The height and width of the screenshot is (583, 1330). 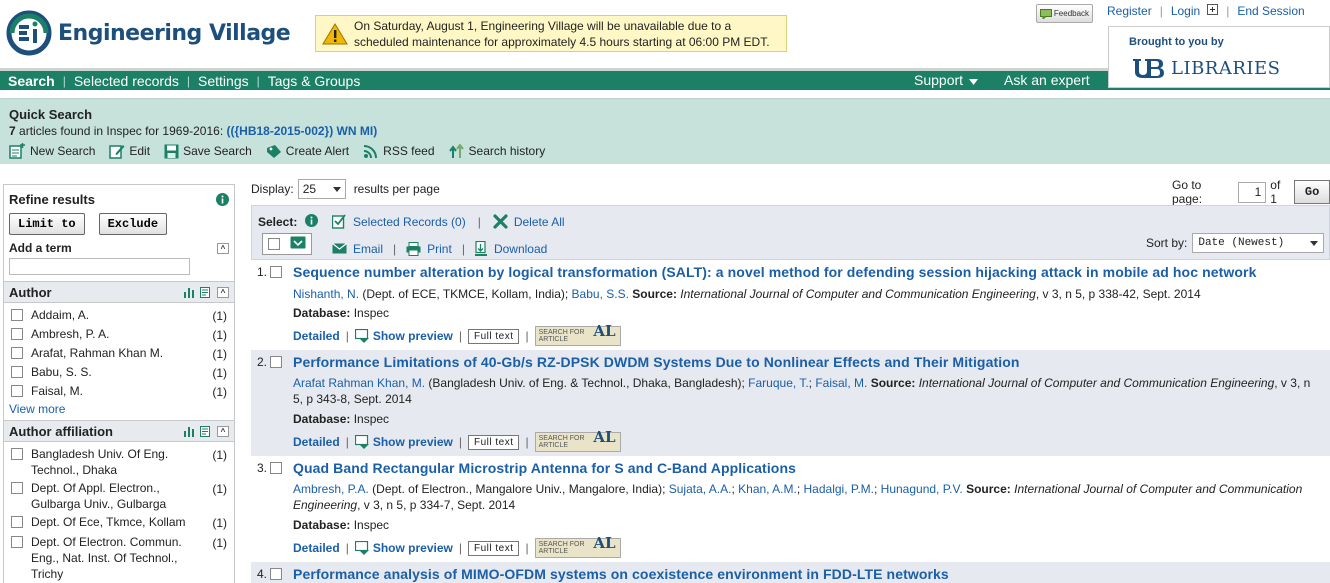 What do you see at coordinates (133, 224) in the screenshot?
I see `exclude-button: Exclude` at bounding box center [133, 224].